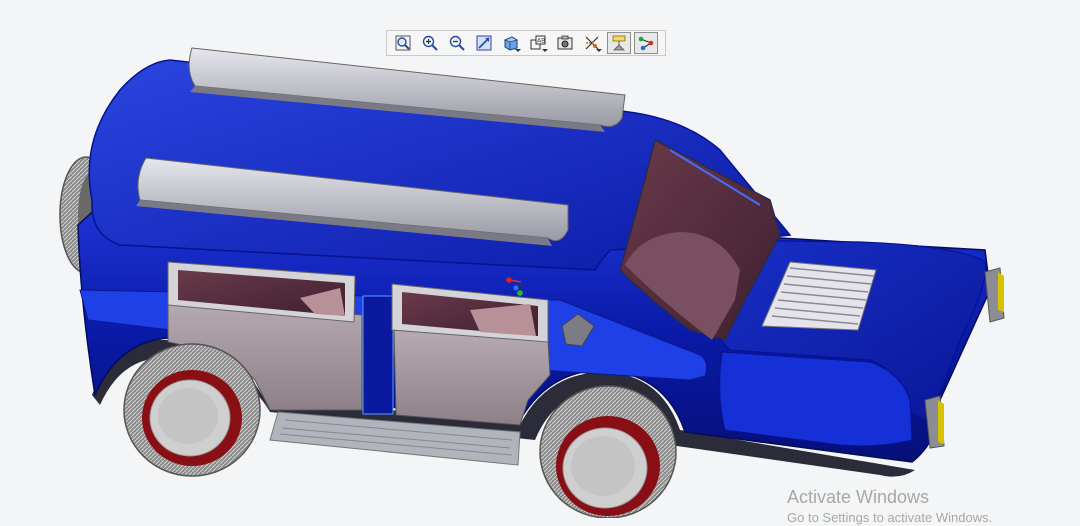  I want to click on svg-text: AB, so click(541, 41).